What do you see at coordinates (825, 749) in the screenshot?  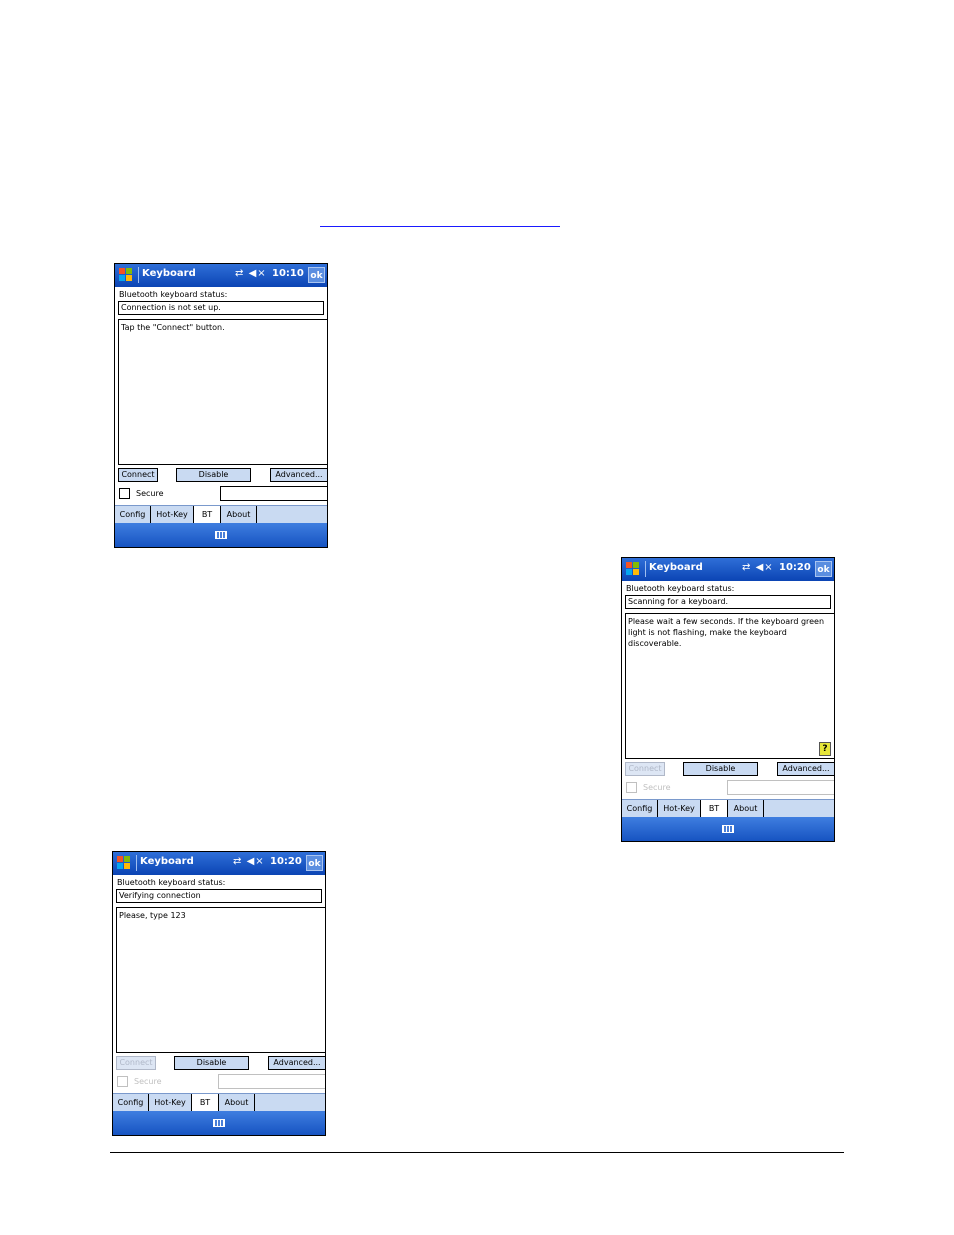 I see `help-icon: ?` at bounding box center [825, 749].